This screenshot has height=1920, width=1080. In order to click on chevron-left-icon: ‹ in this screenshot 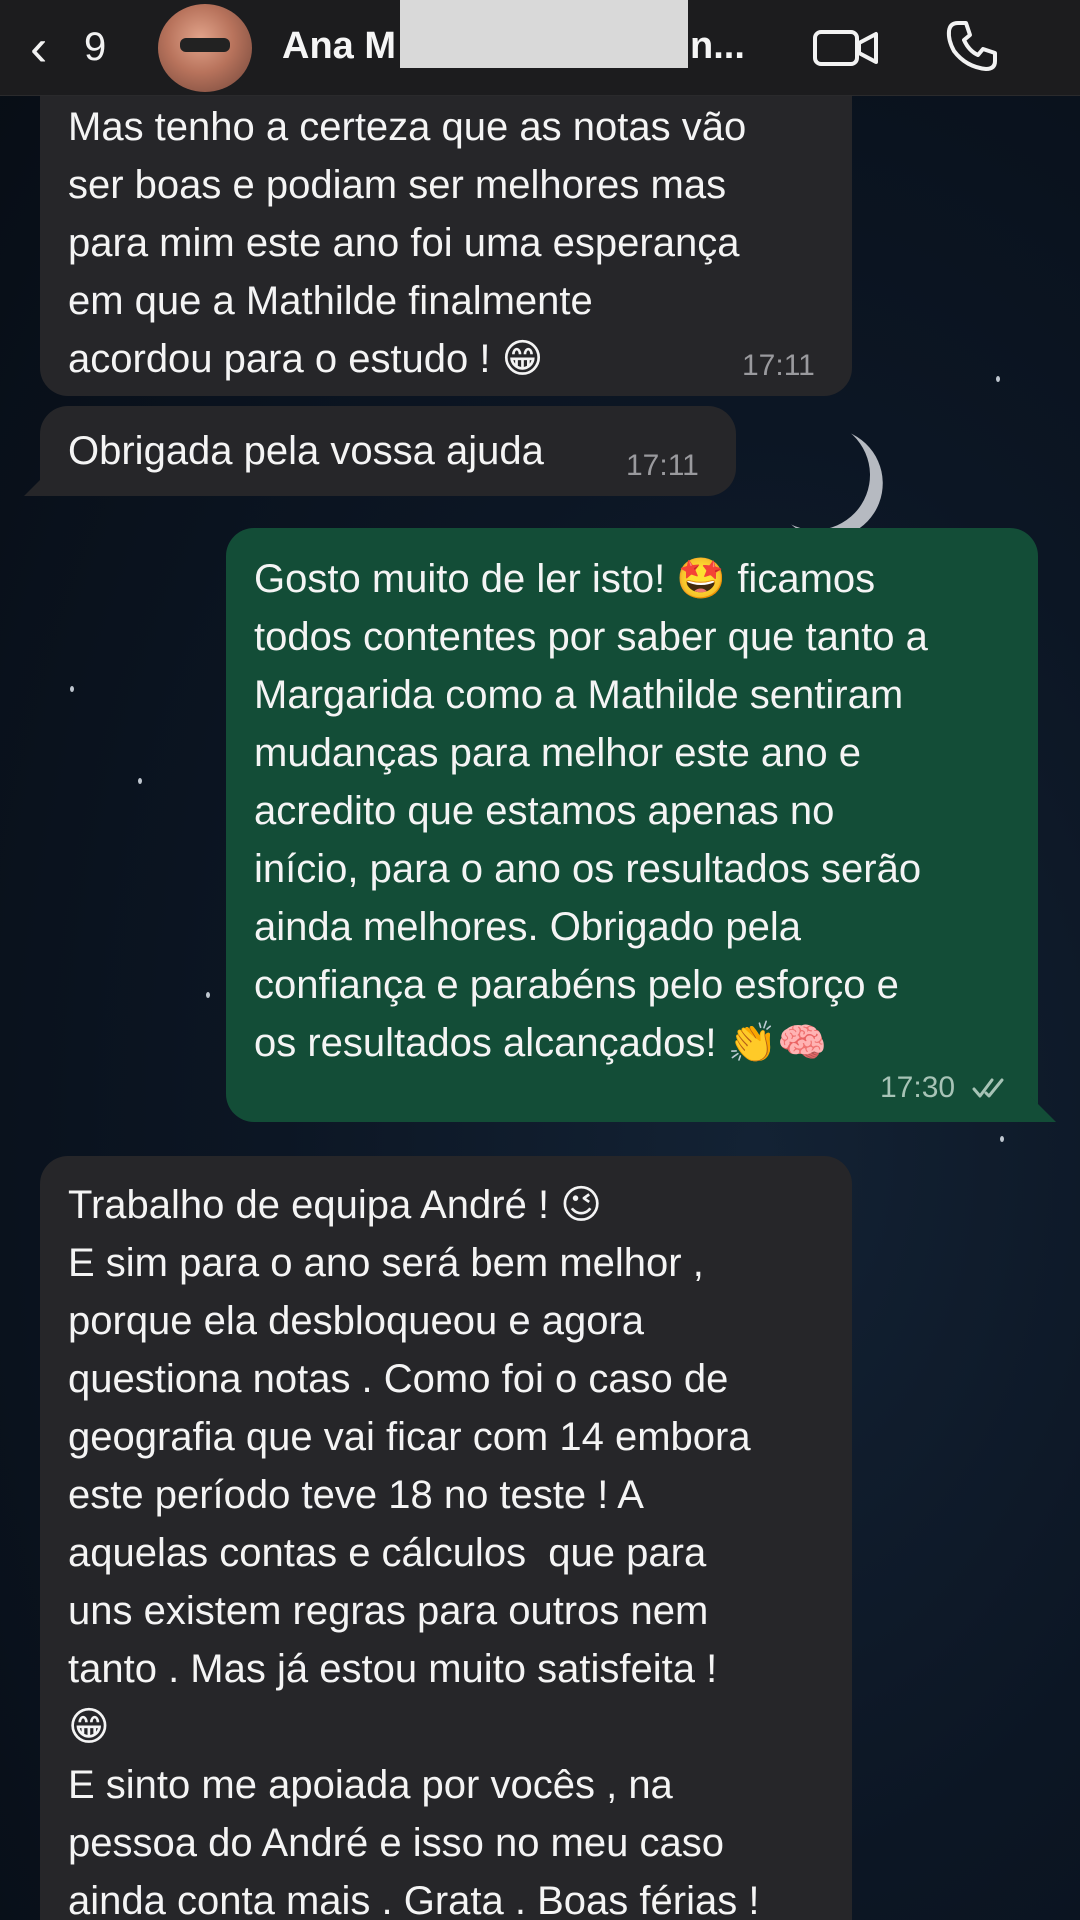, I will do `click(50, 48)`.